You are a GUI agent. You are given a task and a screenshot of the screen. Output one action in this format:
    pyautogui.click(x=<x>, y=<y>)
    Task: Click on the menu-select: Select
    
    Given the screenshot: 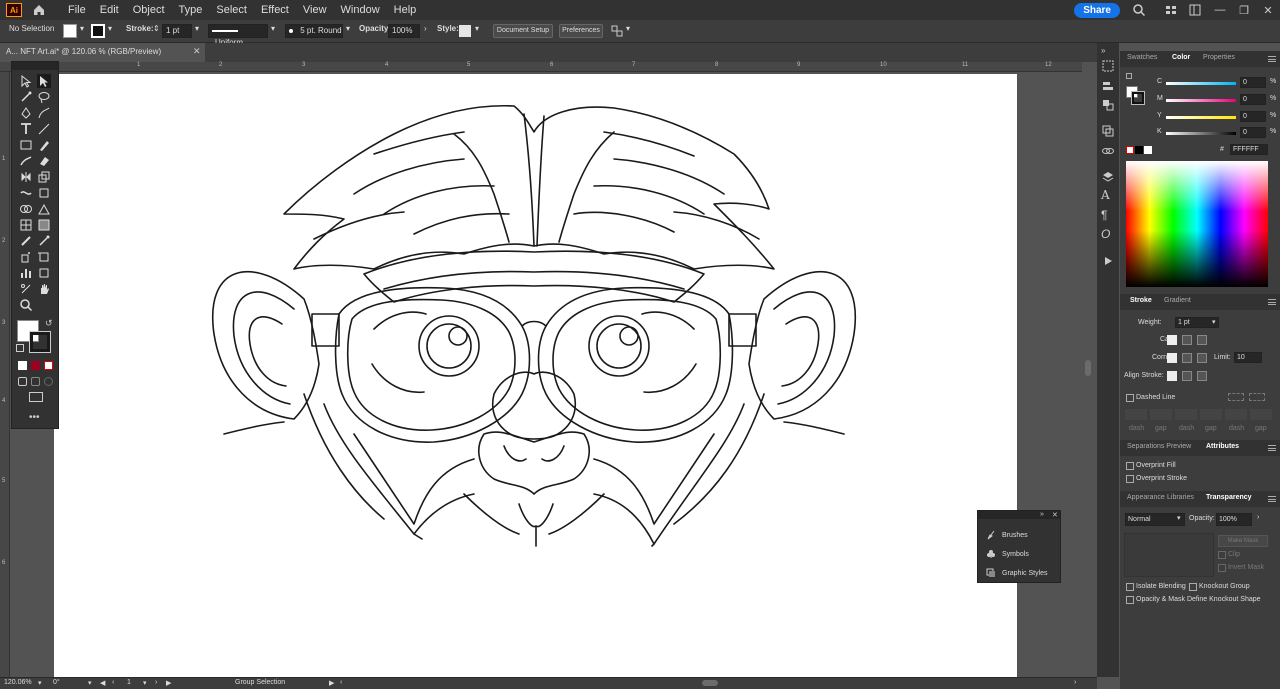 What is the action you would take?
    pyautogui.click(x=231, y=10)
    